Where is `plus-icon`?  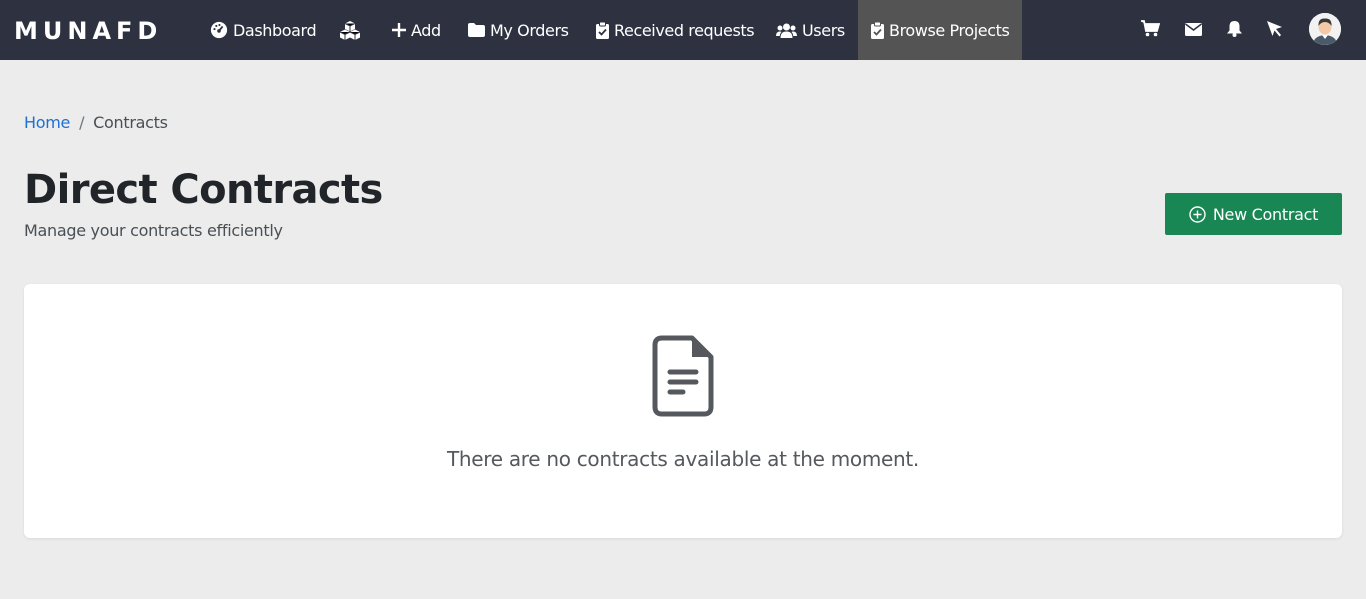 plus-icon is located at coordinates (399, 30).